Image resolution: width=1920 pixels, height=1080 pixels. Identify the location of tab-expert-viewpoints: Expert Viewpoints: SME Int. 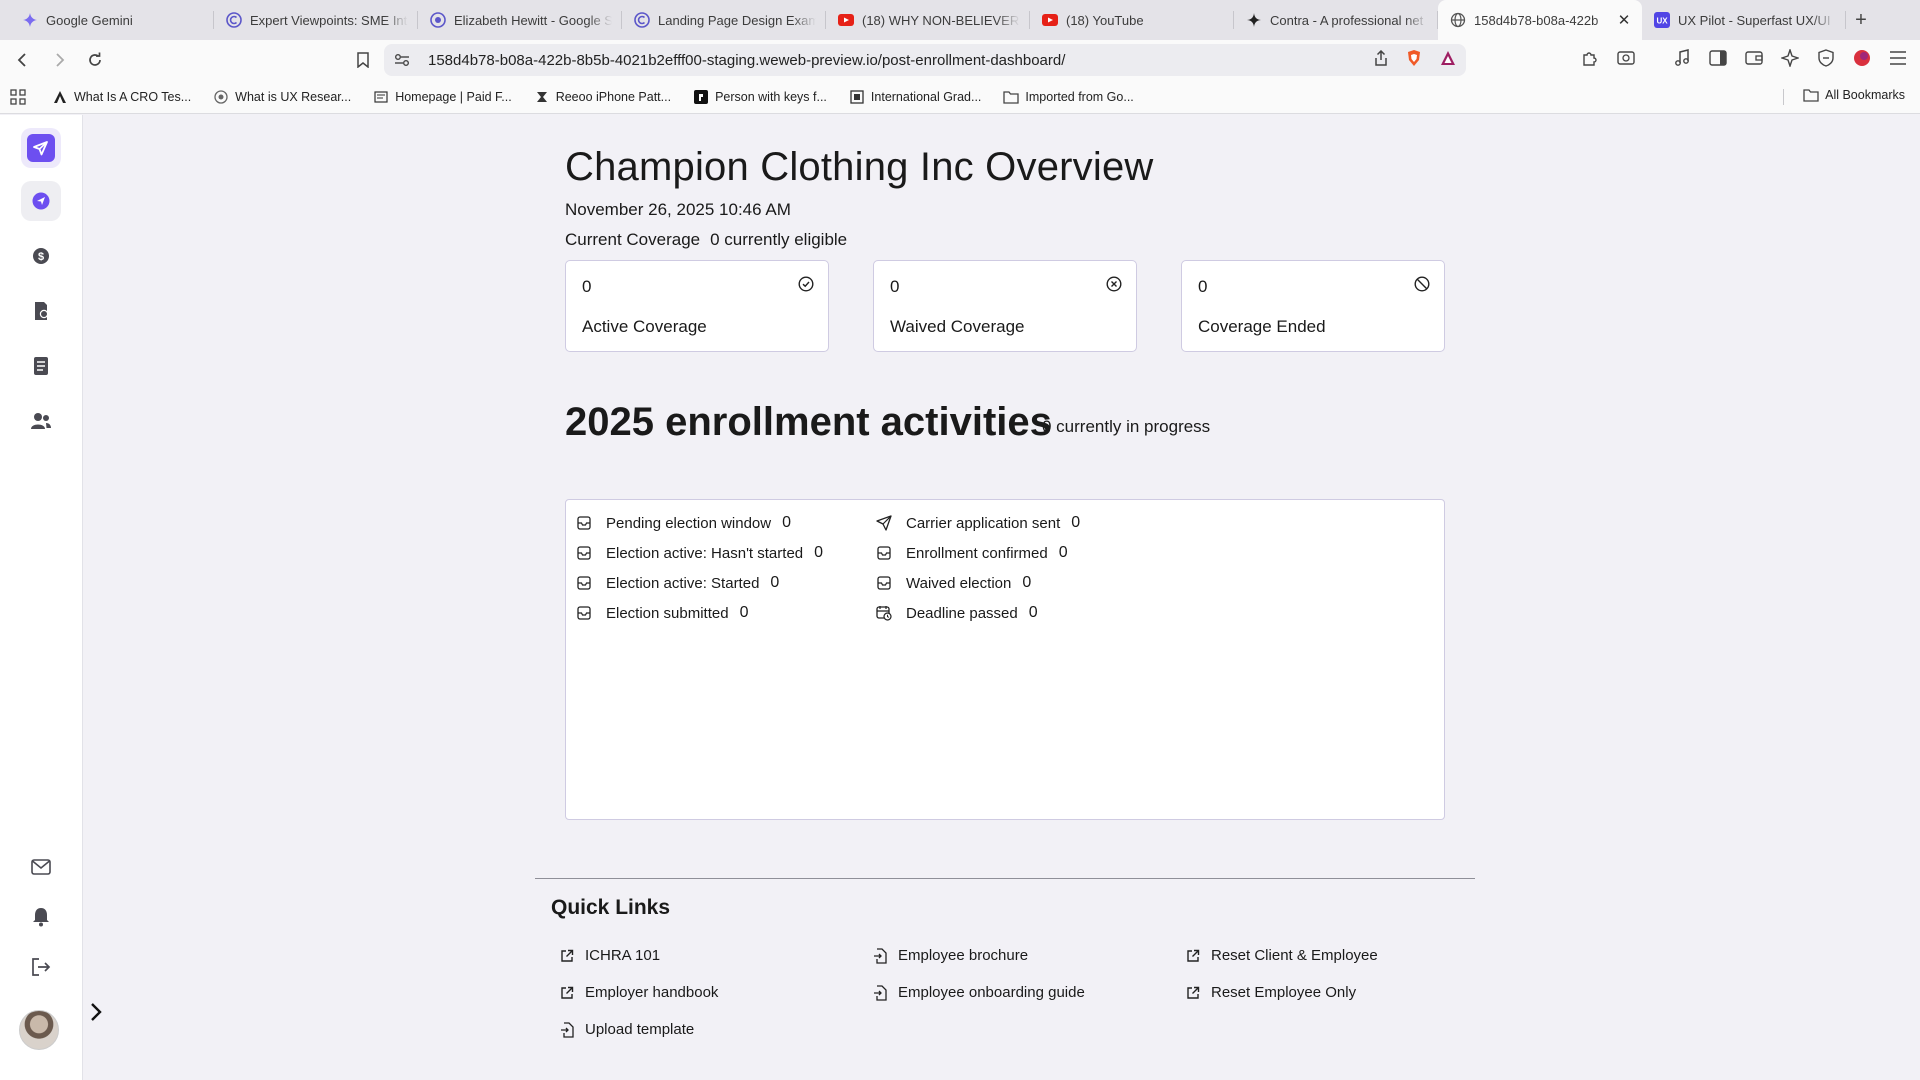
(316, 20).